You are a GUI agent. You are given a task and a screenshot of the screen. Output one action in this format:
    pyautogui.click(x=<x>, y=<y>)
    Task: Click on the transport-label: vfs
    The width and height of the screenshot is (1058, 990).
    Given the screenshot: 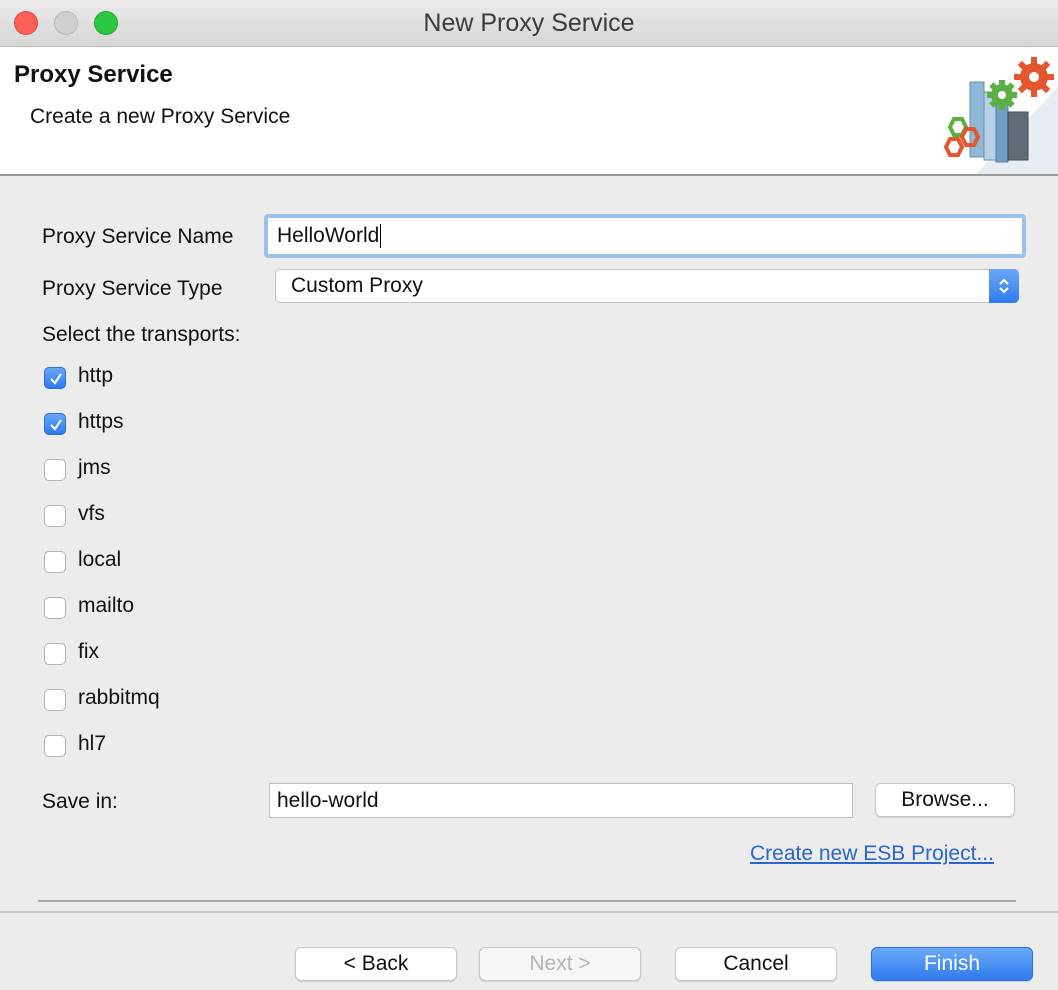 What is the action you would take?
    pyautogui.click(x=91, y=513)
    